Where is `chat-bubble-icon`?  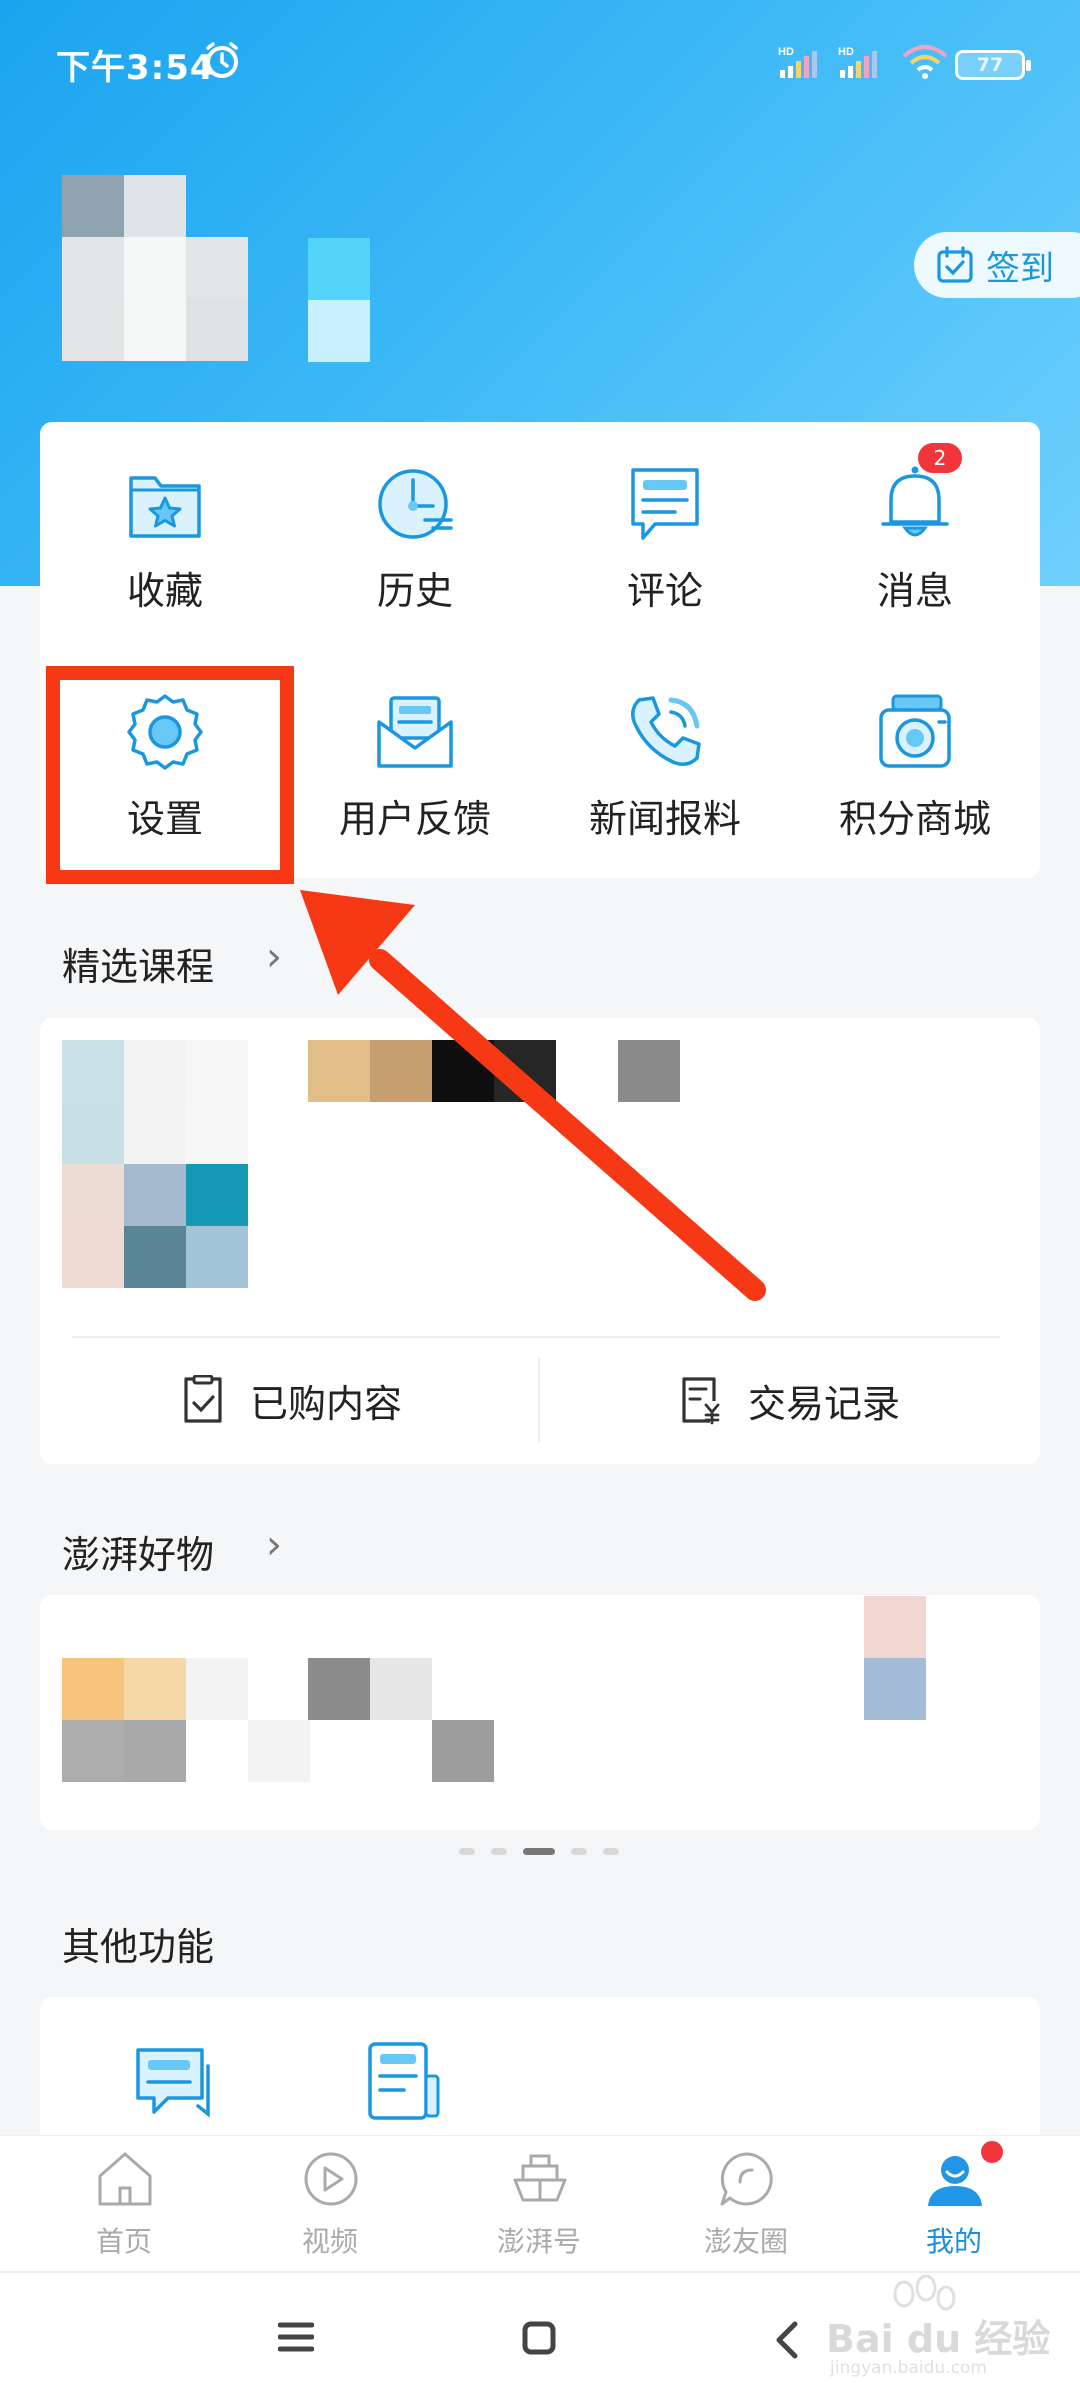
chat-bubble-icon is located at coordinates (174, 2084).